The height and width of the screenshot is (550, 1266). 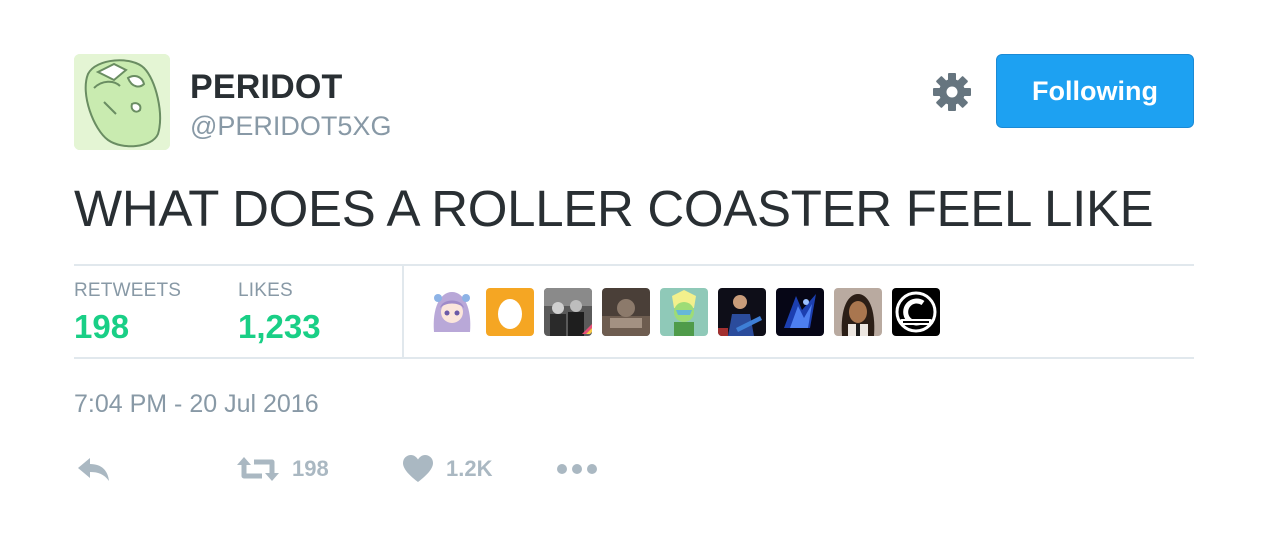 What do you see at coordinates (282, 469) in the screenshot?
I see `retweet-button: 198` at bounding box center [282, 469].